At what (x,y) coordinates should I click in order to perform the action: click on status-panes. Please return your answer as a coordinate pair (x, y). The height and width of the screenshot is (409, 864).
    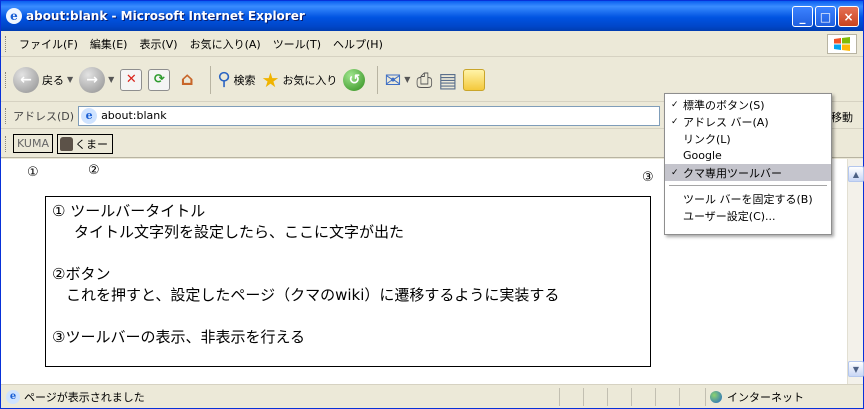
    Looking at the image, I should click on (631, 397).